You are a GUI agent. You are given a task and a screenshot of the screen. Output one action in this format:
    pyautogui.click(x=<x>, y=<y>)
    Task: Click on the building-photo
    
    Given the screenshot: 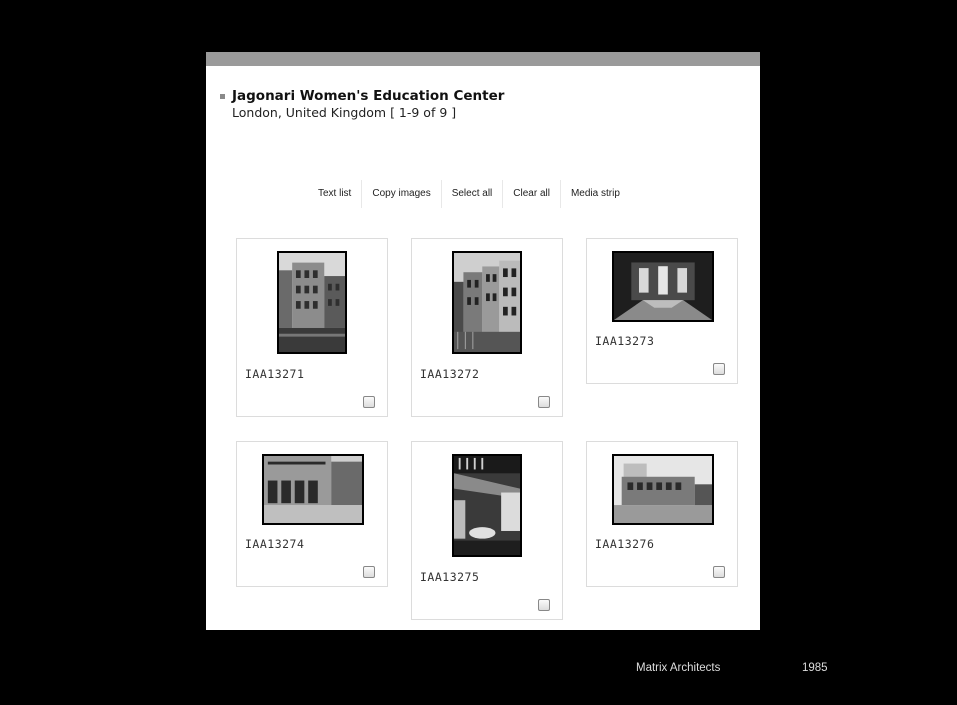 What is the action you would take?
    pyautogui.click(x=312, y=302)
    